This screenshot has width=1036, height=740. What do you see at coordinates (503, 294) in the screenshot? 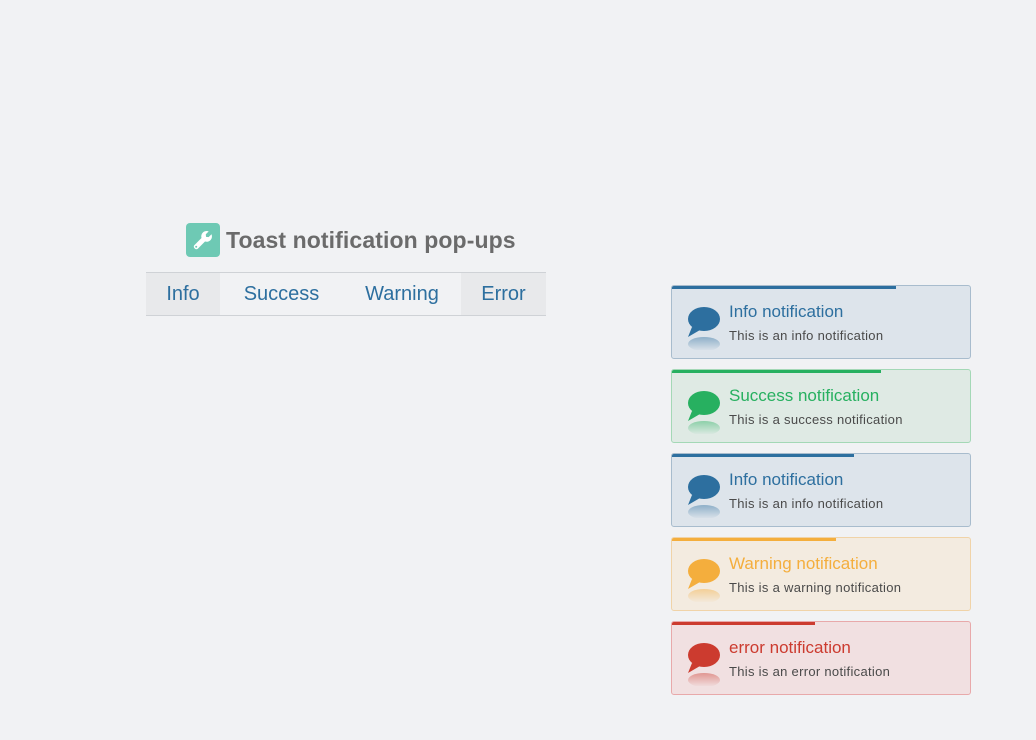
I see `error-button: Error` at bounding box center [503, 294].